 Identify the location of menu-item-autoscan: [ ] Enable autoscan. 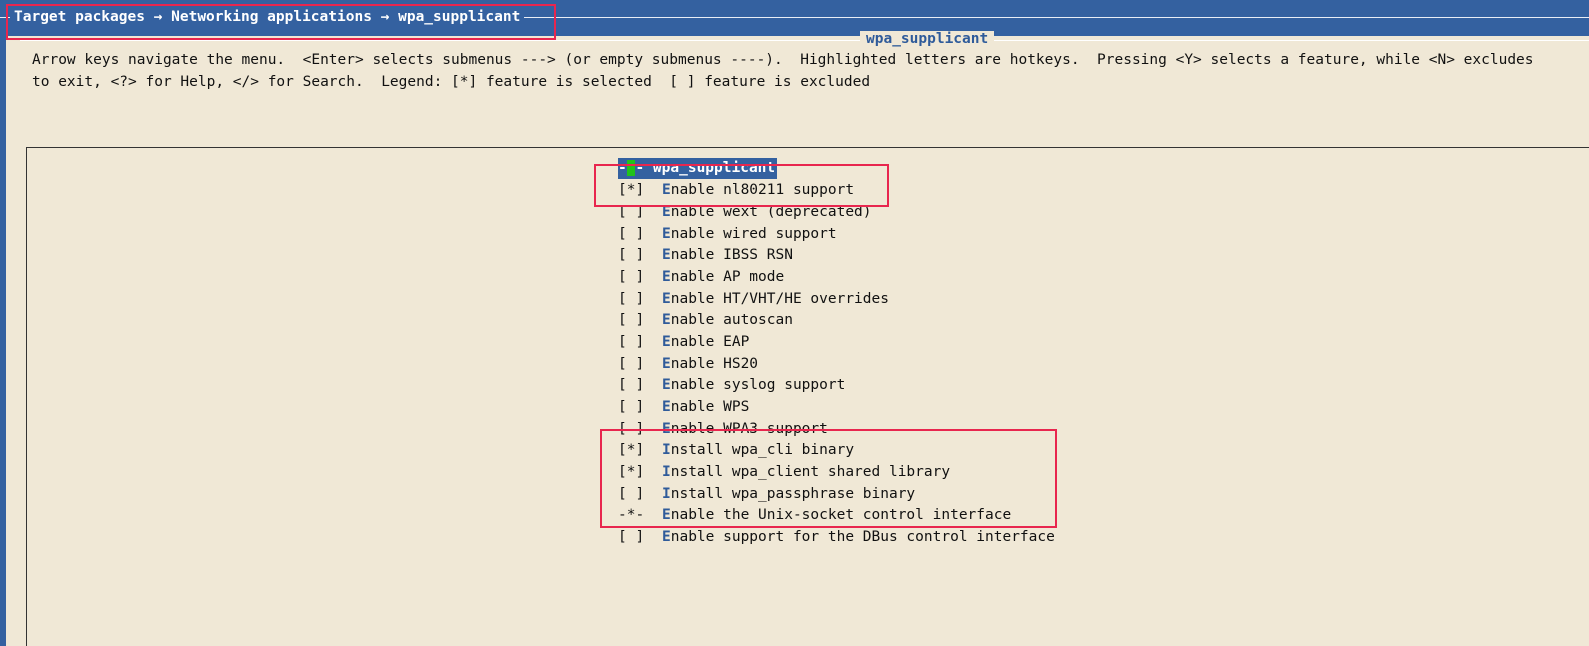
(705, 320).